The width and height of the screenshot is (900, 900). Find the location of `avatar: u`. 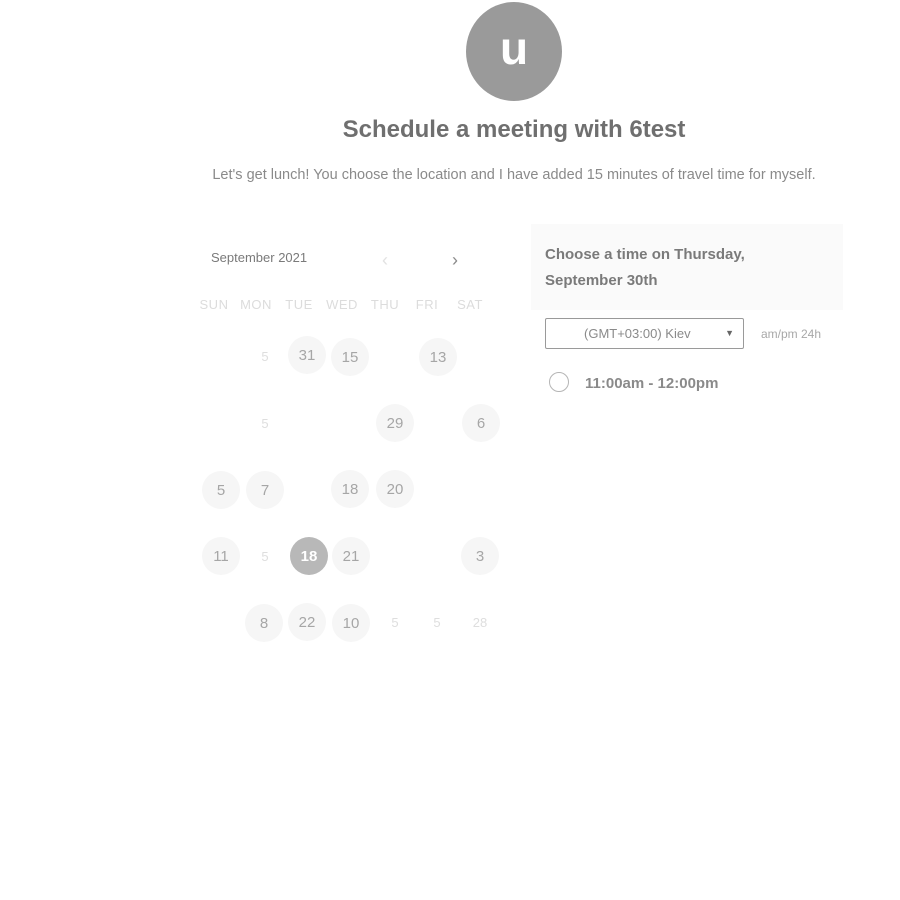

avatar: u is located at coordinates (514, 51).